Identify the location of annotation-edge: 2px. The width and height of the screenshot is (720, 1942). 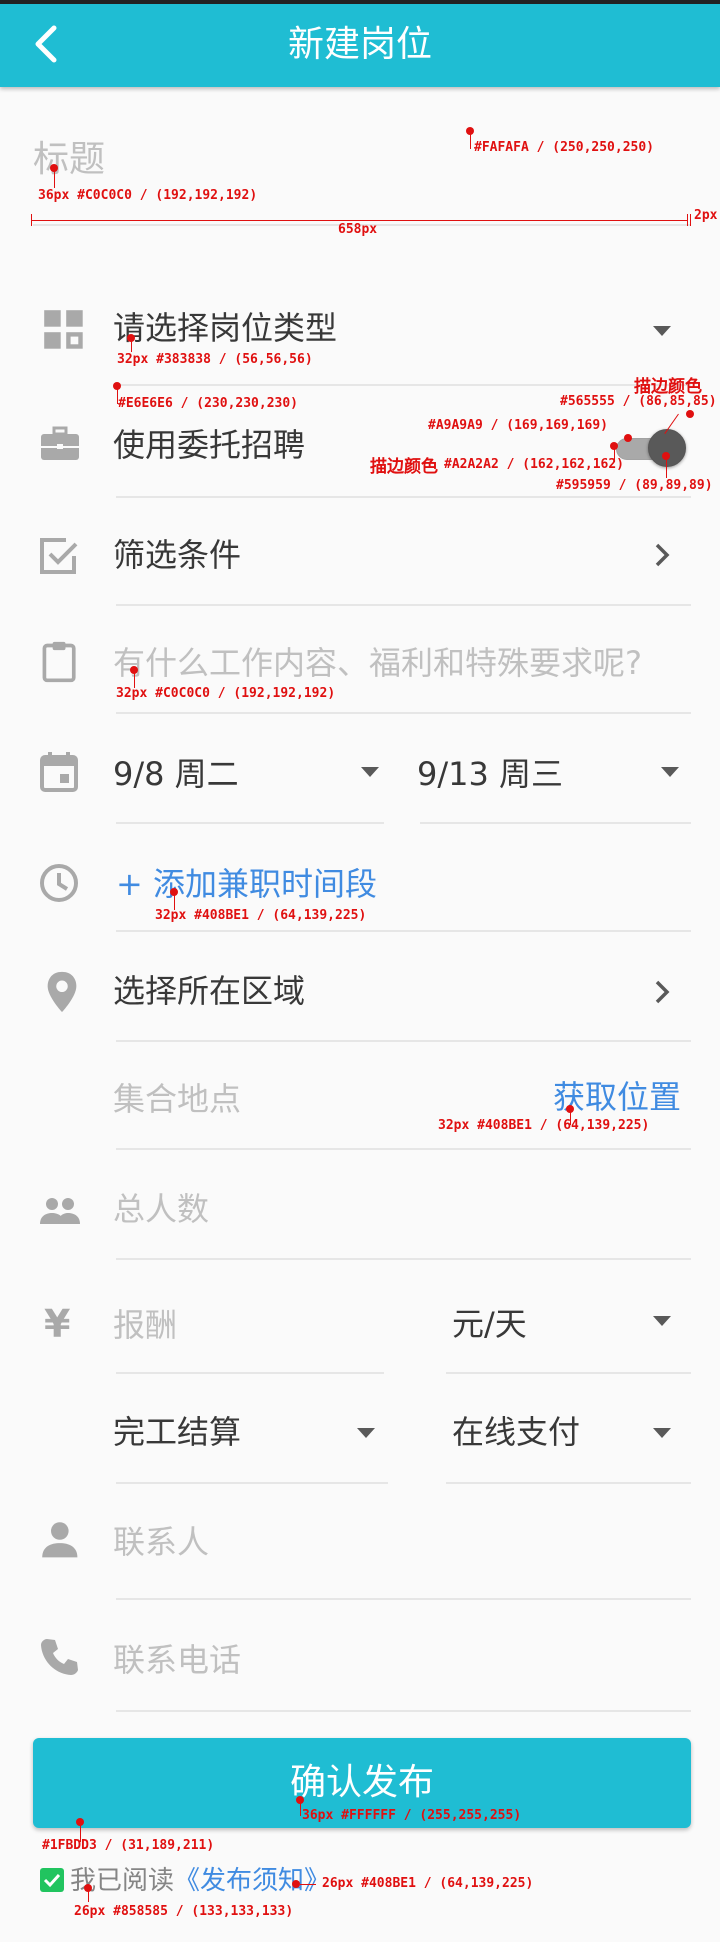
(706, 215).